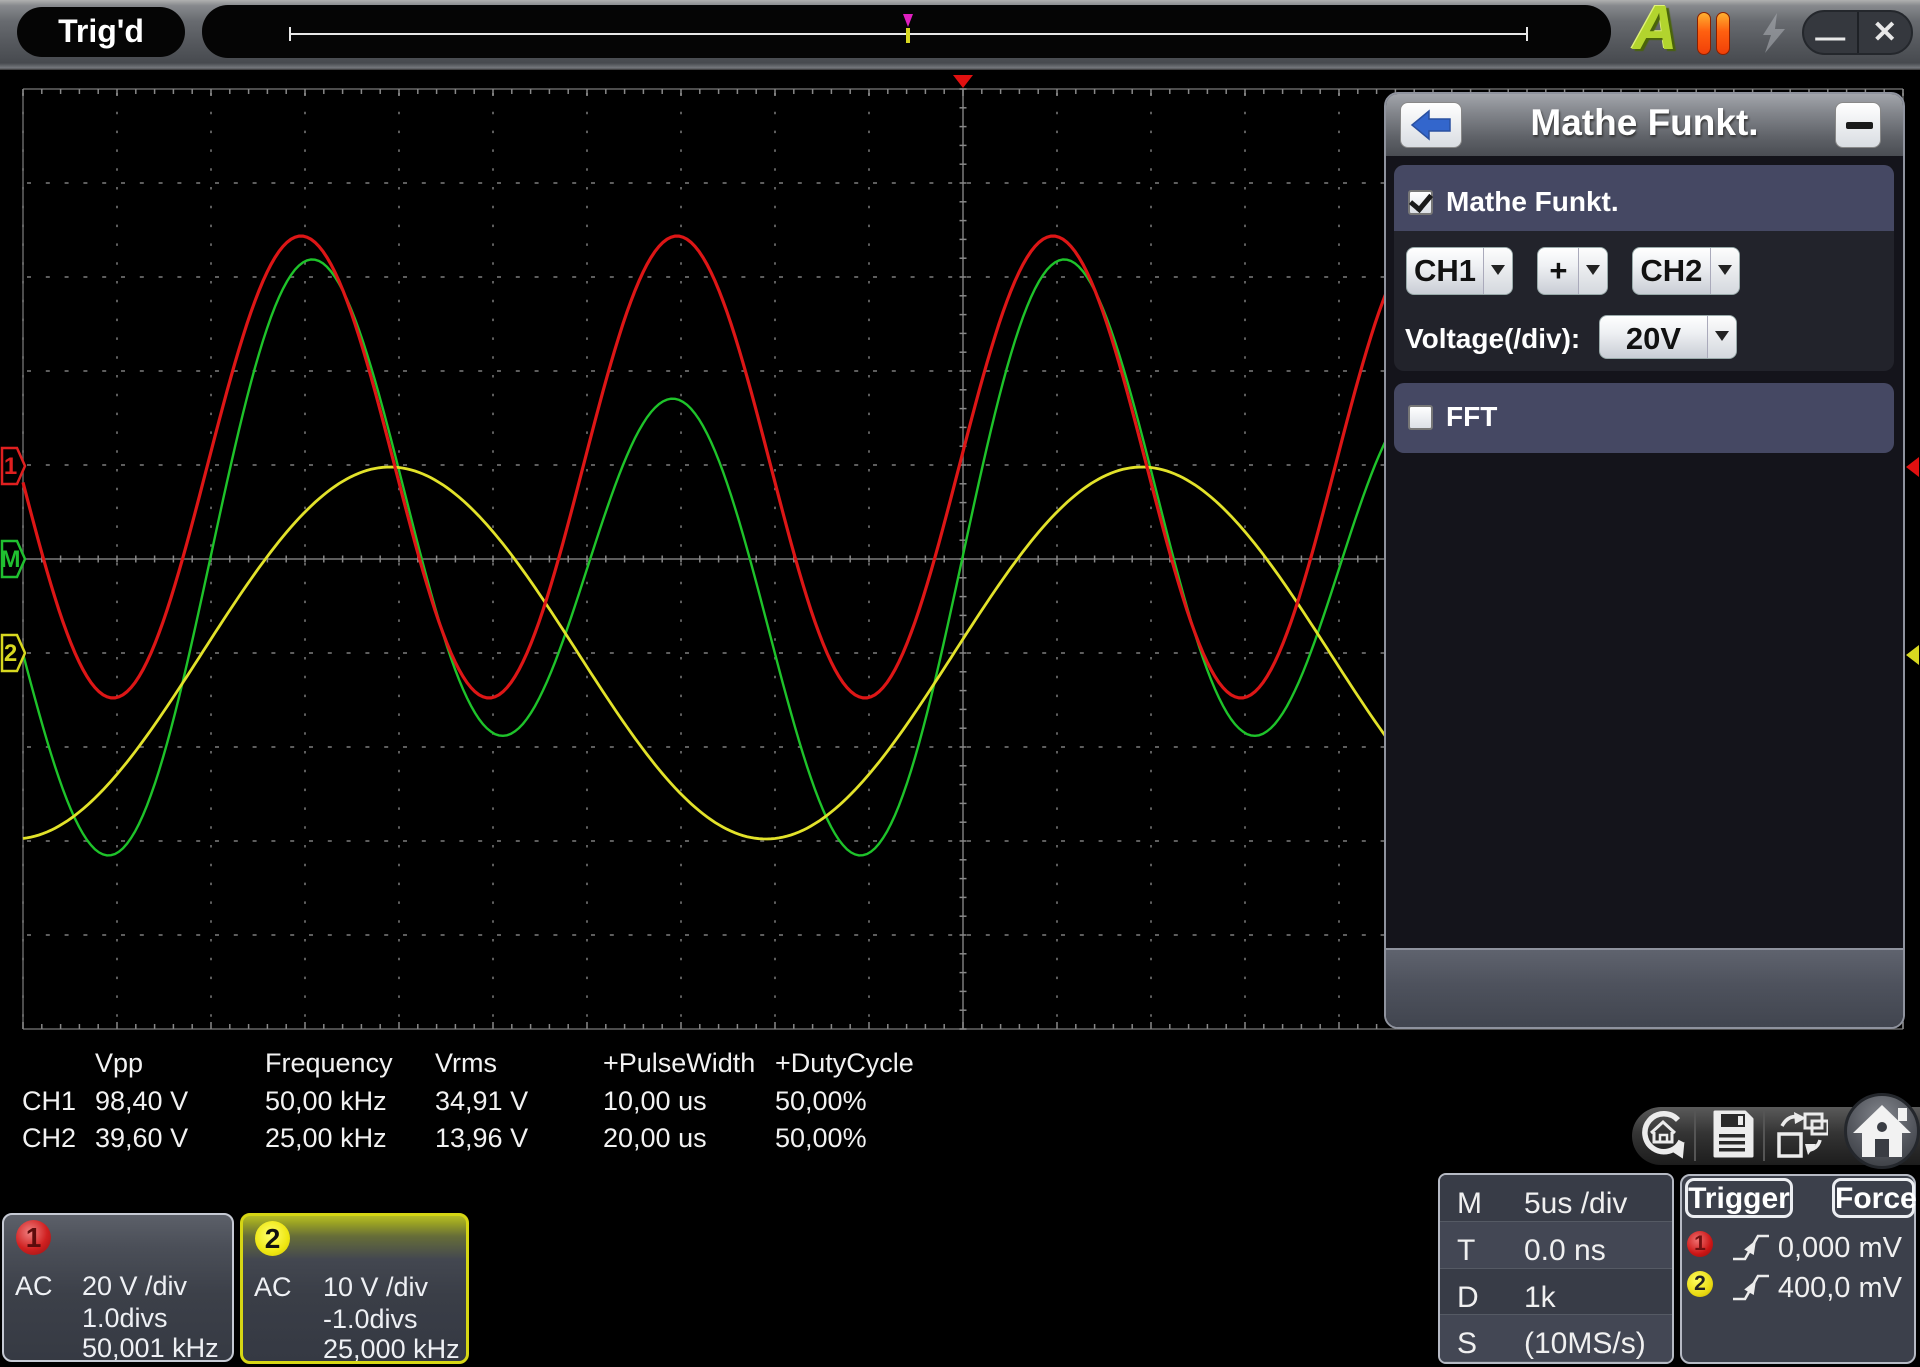 Image resolution: width=1920 pixels, height=1367 pixels. Describe the element at coordinates (11, 559) in the screenshot. I see `svg-text: M` at that location.